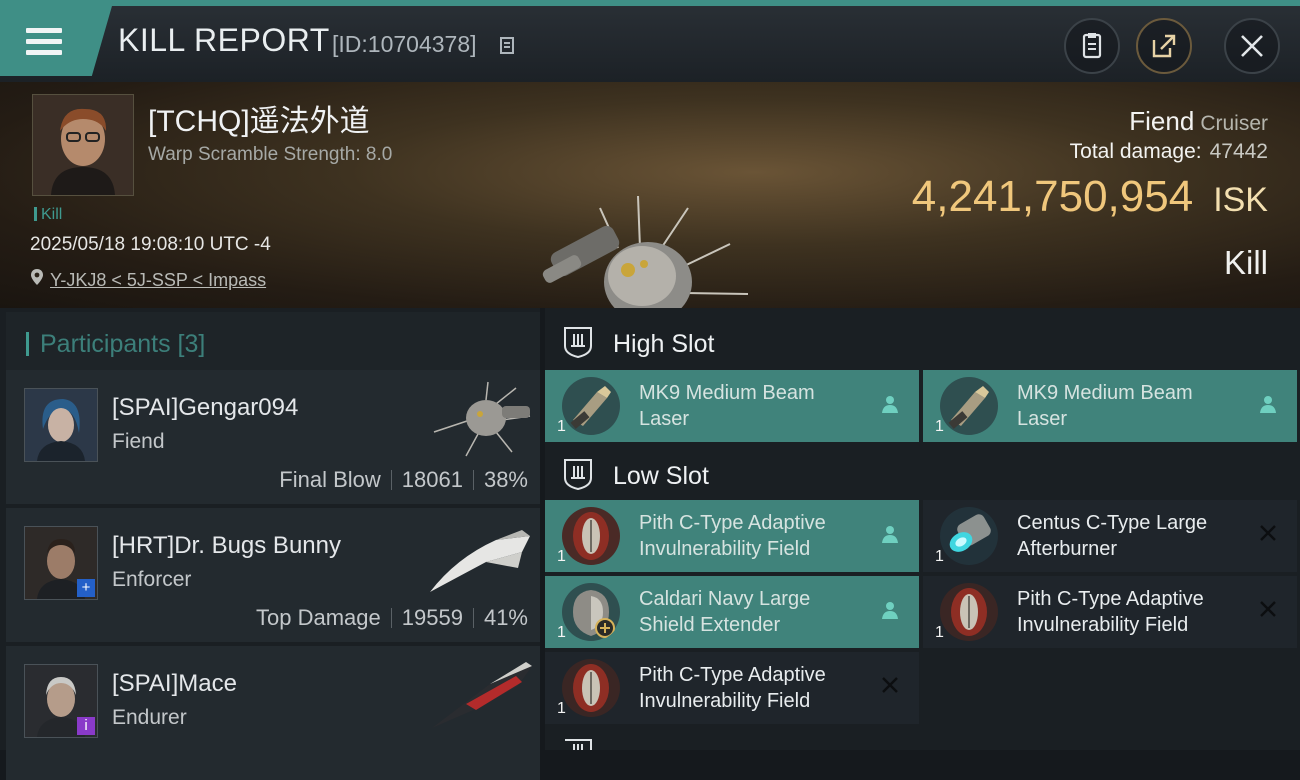 This screenshot has width=1300, height=780. What do you see at coordinates (1135, 151) in the screenshot?
I see `total-damage-label: Total damage:` at bounding box center [1135, 151].